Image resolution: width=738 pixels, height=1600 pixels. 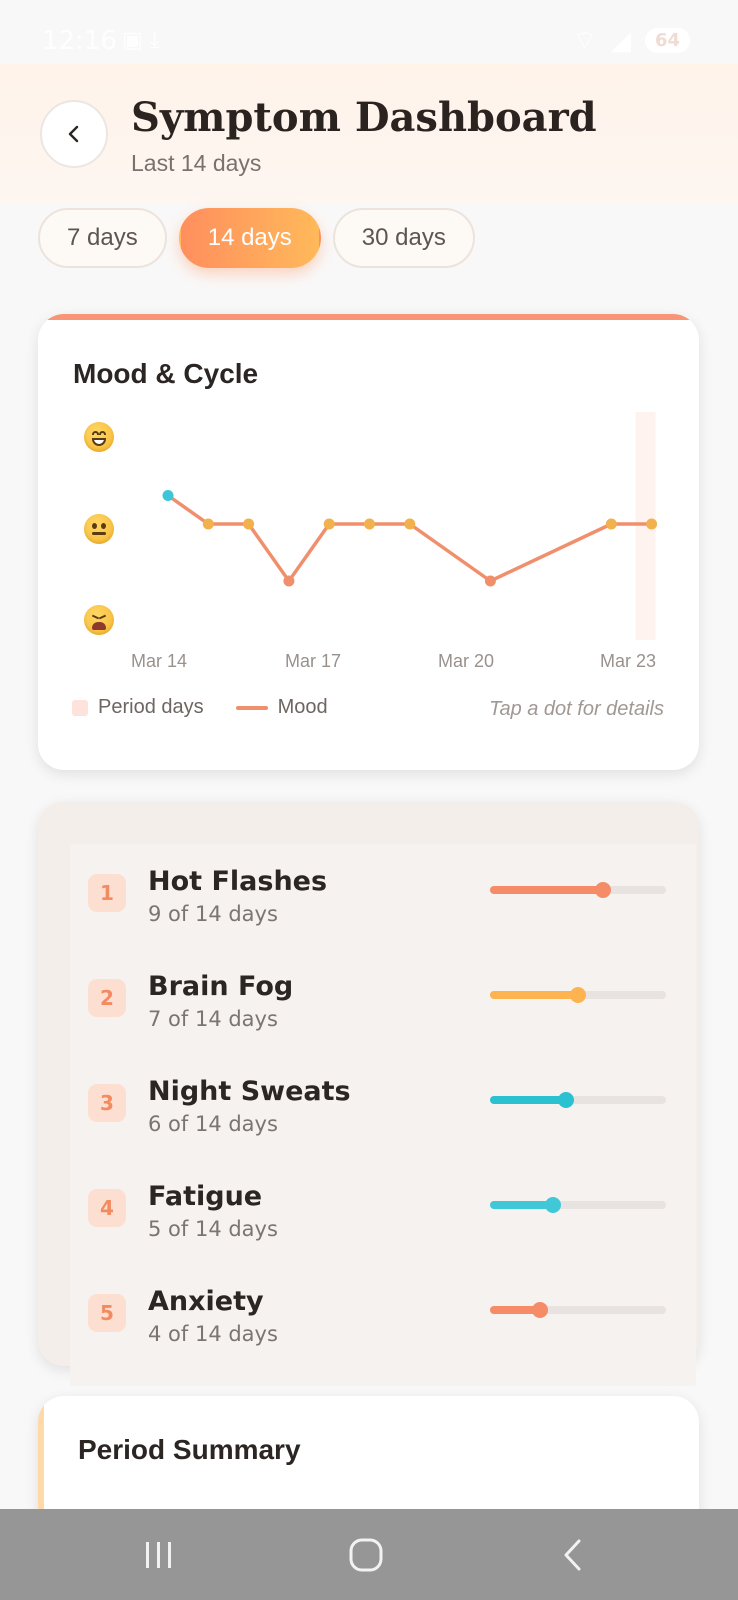 I want to click on home-icon, so click(x=366, y=1555).